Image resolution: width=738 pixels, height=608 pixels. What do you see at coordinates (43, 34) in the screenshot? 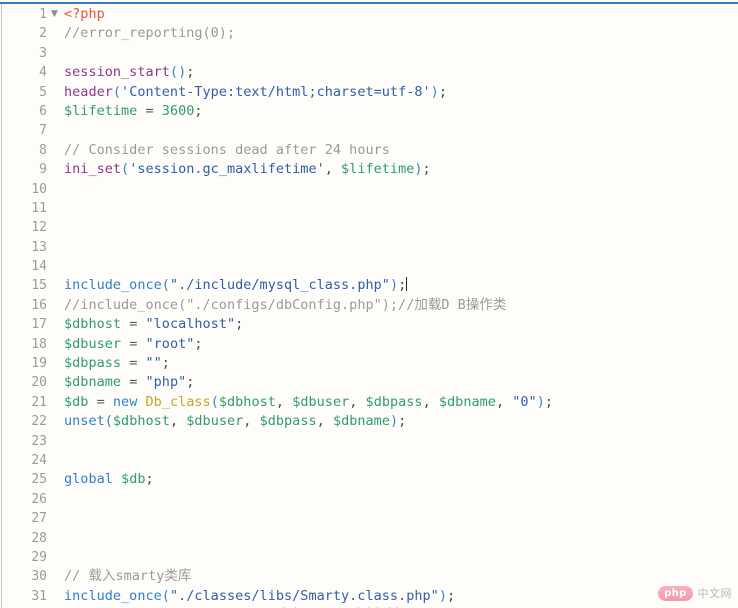
I see `line-number: 2` at bounding box center [43, 34].